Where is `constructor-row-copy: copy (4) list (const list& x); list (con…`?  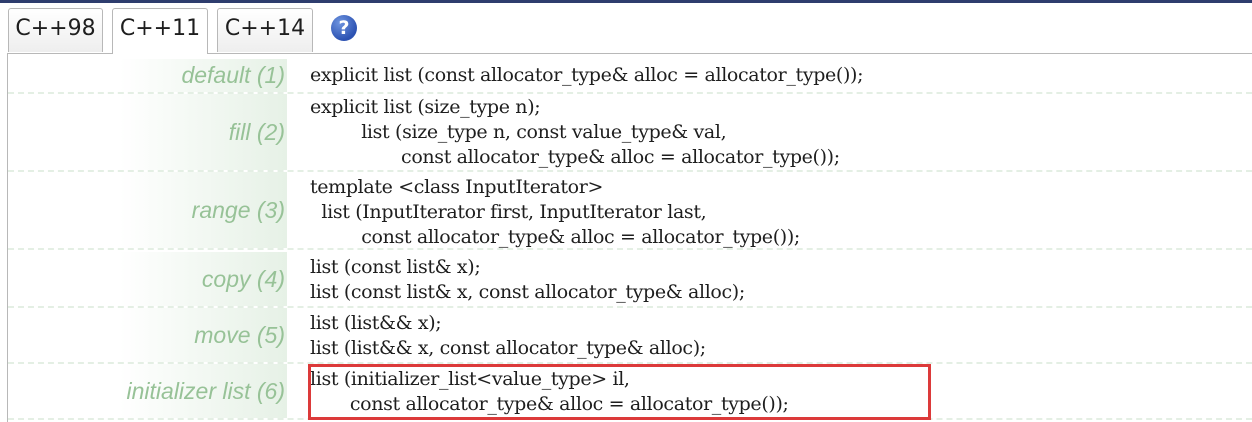
constructor-row-copy: copy (4) list (const list& x); list (con… is located at coordinates (630, 280).